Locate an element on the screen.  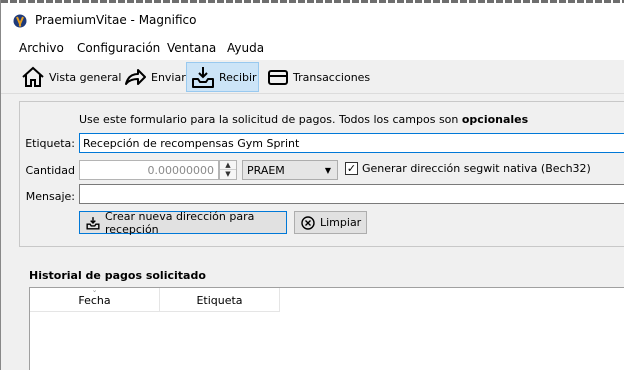
spin-down-icon: ▼ is located at coordinates (228, 174).